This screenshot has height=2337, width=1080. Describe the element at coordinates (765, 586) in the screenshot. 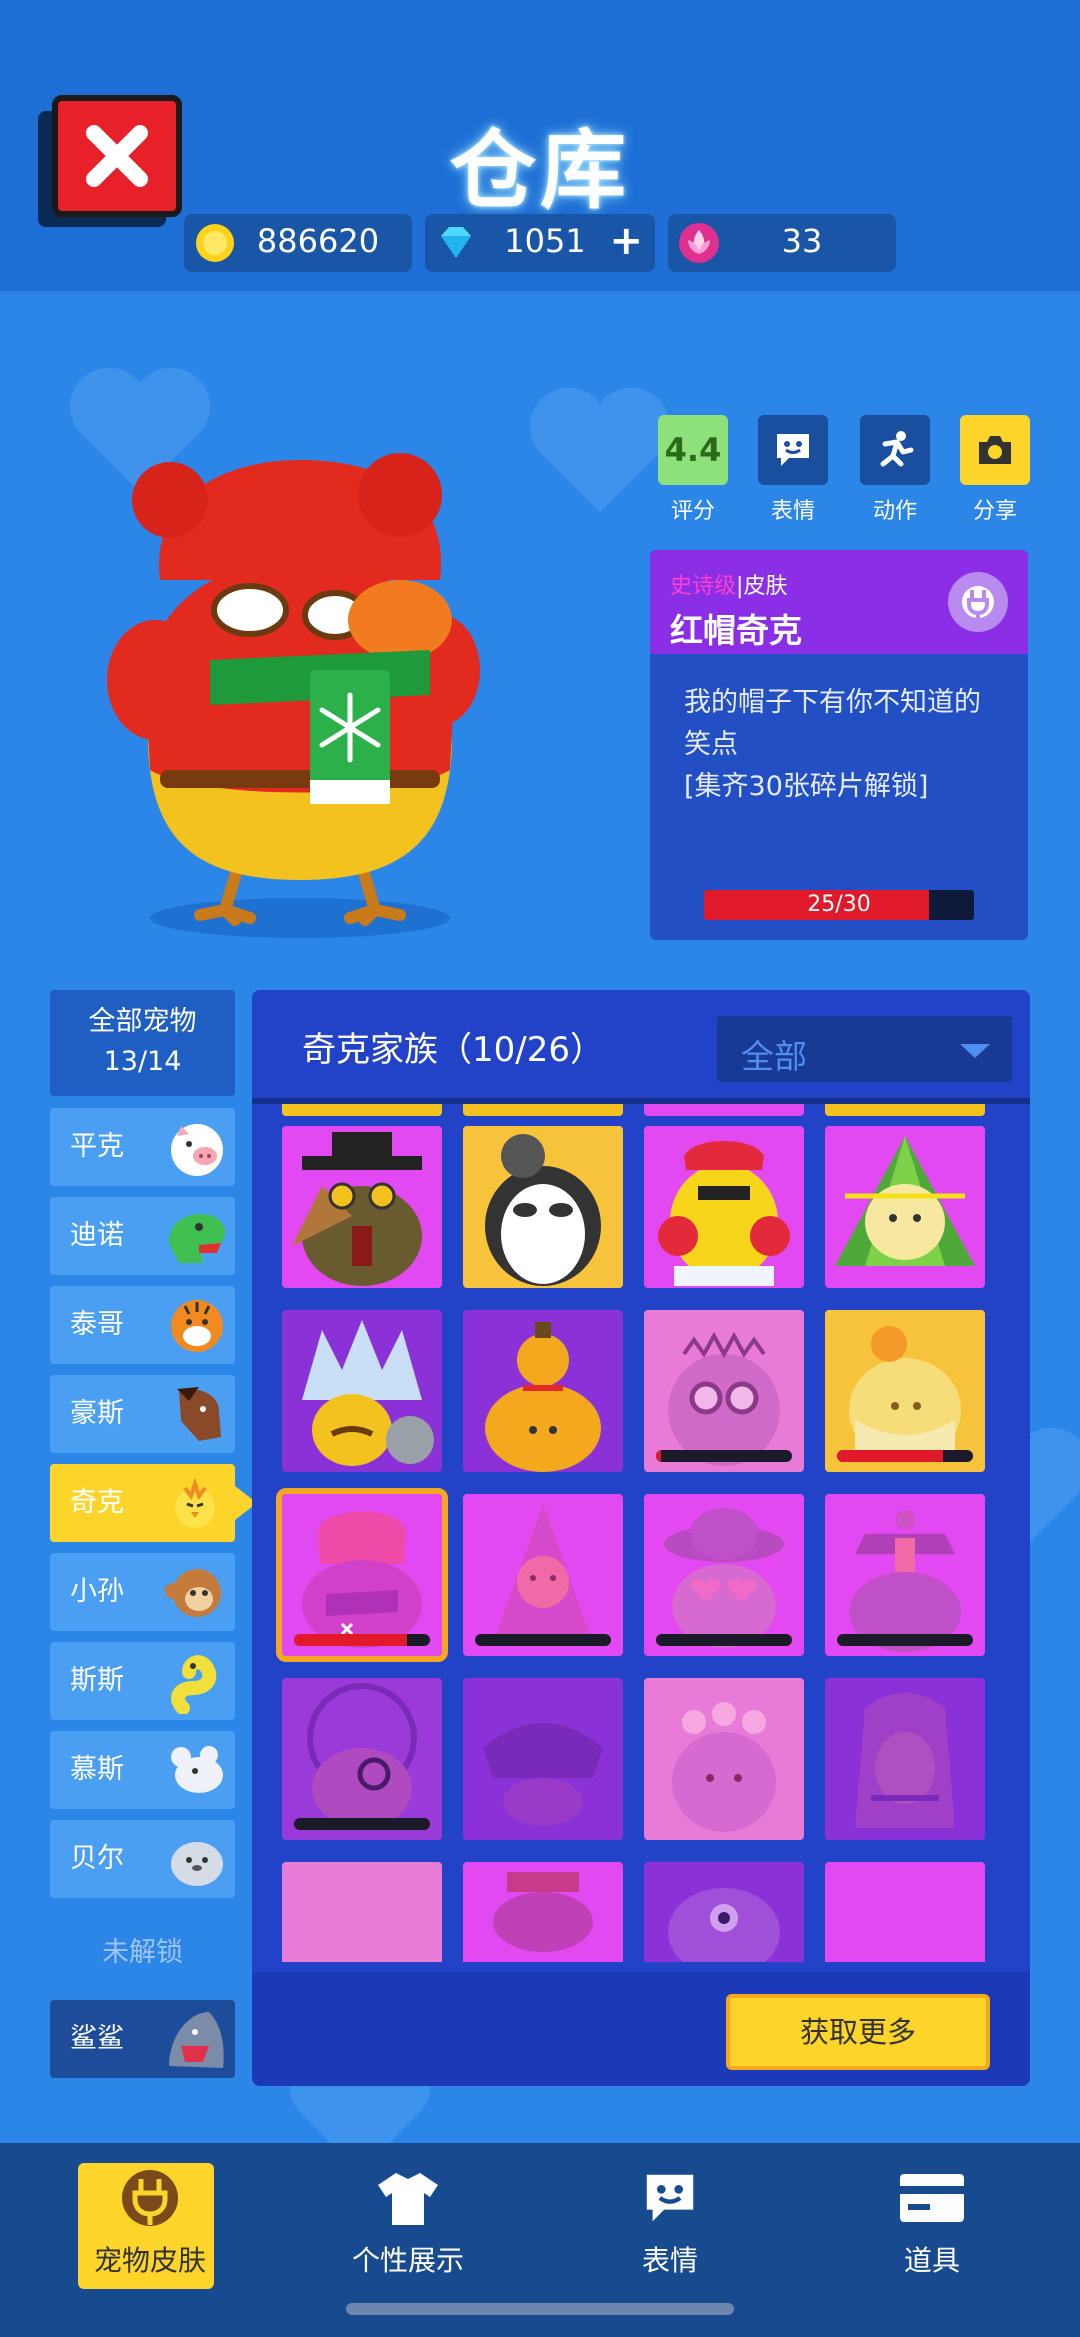

I see `skin-type: 皮肤` at that location.